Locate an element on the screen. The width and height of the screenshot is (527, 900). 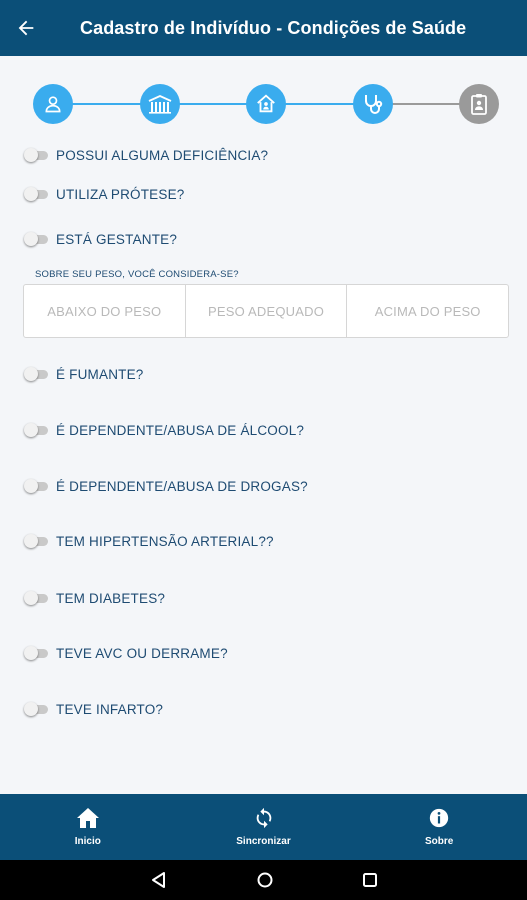
nav-sync: Sincronizar is located at coordinates (264, 827).